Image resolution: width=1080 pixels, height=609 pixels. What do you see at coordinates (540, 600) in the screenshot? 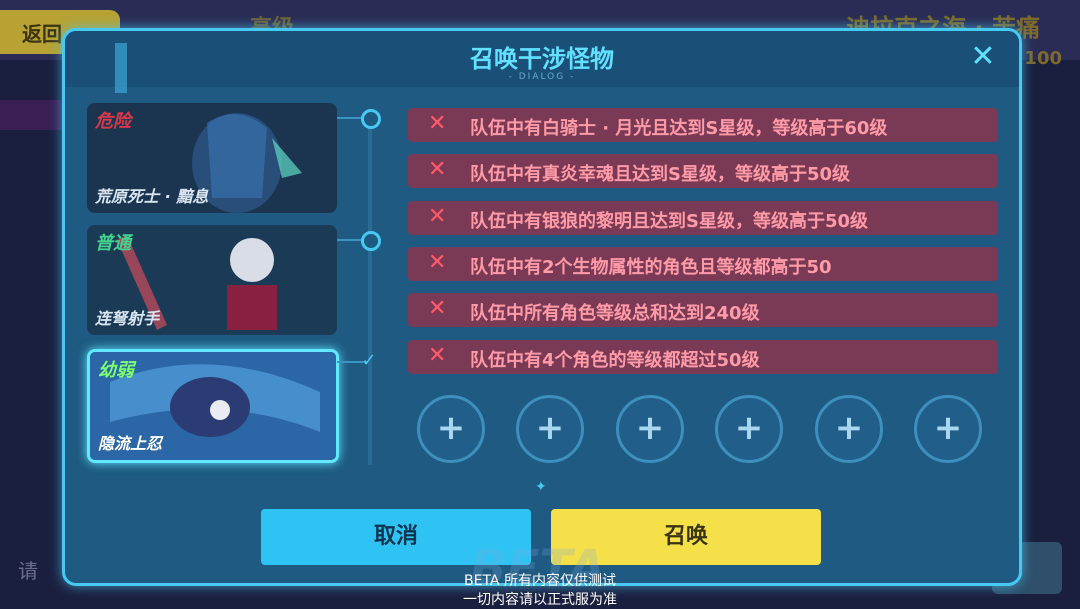
I see `beta-note-line2: 一切内容请以正式服为准` at bounding box center [540, 600].